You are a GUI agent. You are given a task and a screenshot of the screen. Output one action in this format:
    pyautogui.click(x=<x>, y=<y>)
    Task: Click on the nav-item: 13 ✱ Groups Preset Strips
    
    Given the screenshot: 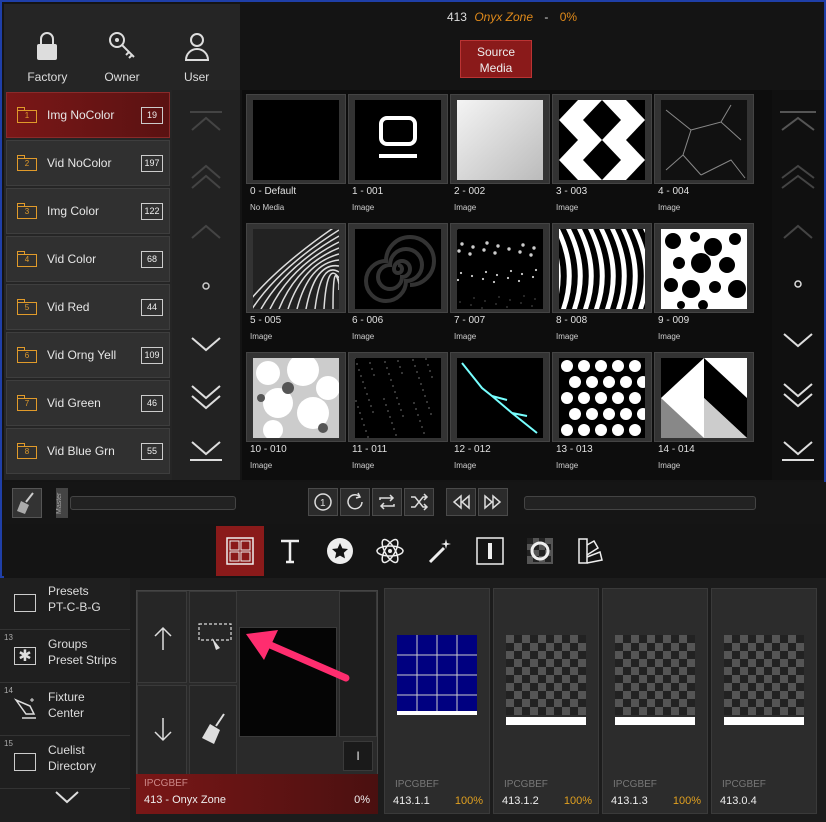 What is the action you would take?
    pyautogui.click(x=65, y=657)
    